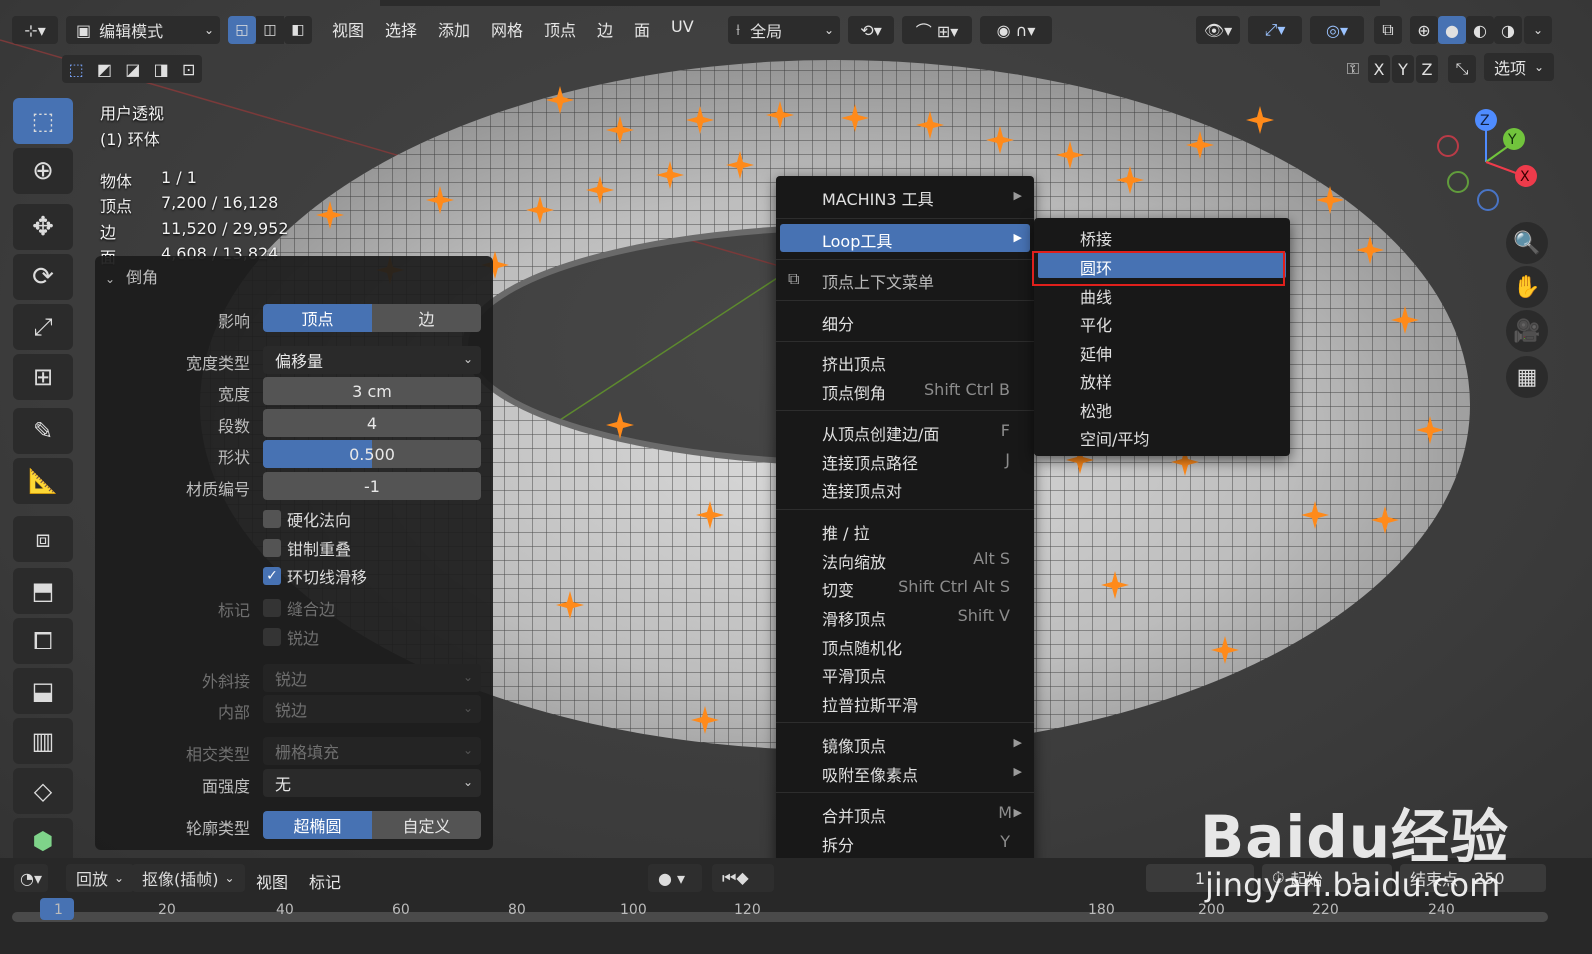 The image size is (1592, 954). I want to click on mirror-x-toggle: X, so click(1379, 69).